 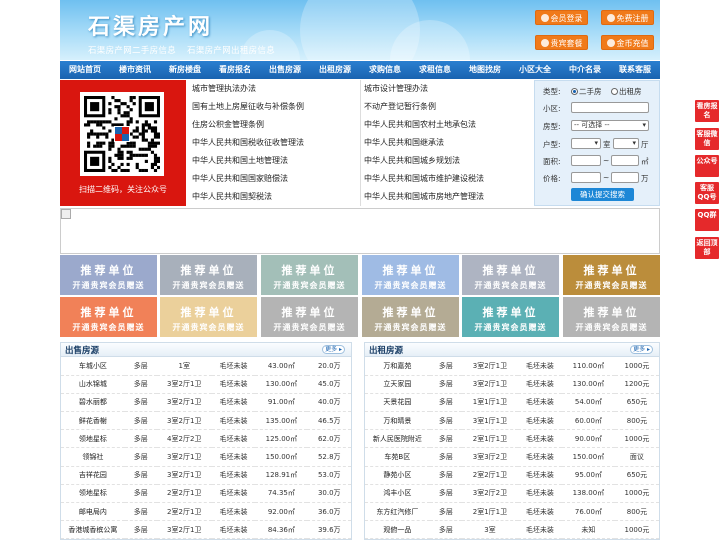 What do you see at coordinates (206, 421) in the screenshot?
I see `listing-row: 鲜花香榭 多层 3室2厅1卫 毛坯未装 135.00㎡ 46.5万` at bounding box center [206, 421].